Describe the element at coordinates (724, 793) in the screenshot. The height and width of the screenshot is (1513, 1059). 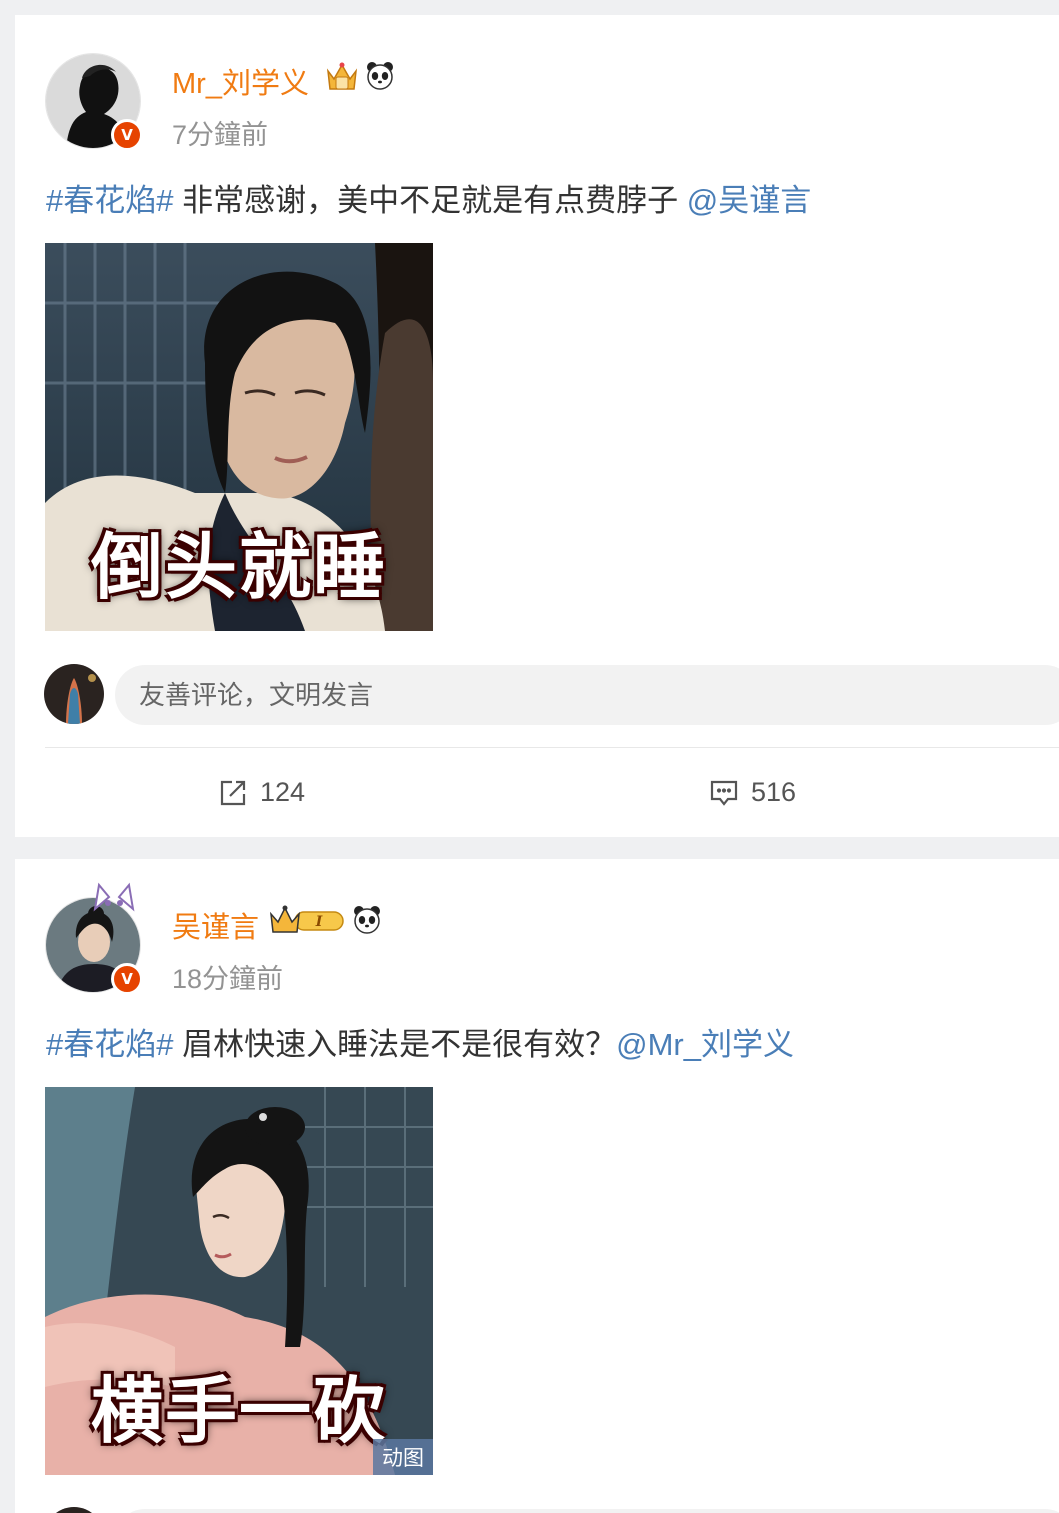
I see `comment-icon` at that location.